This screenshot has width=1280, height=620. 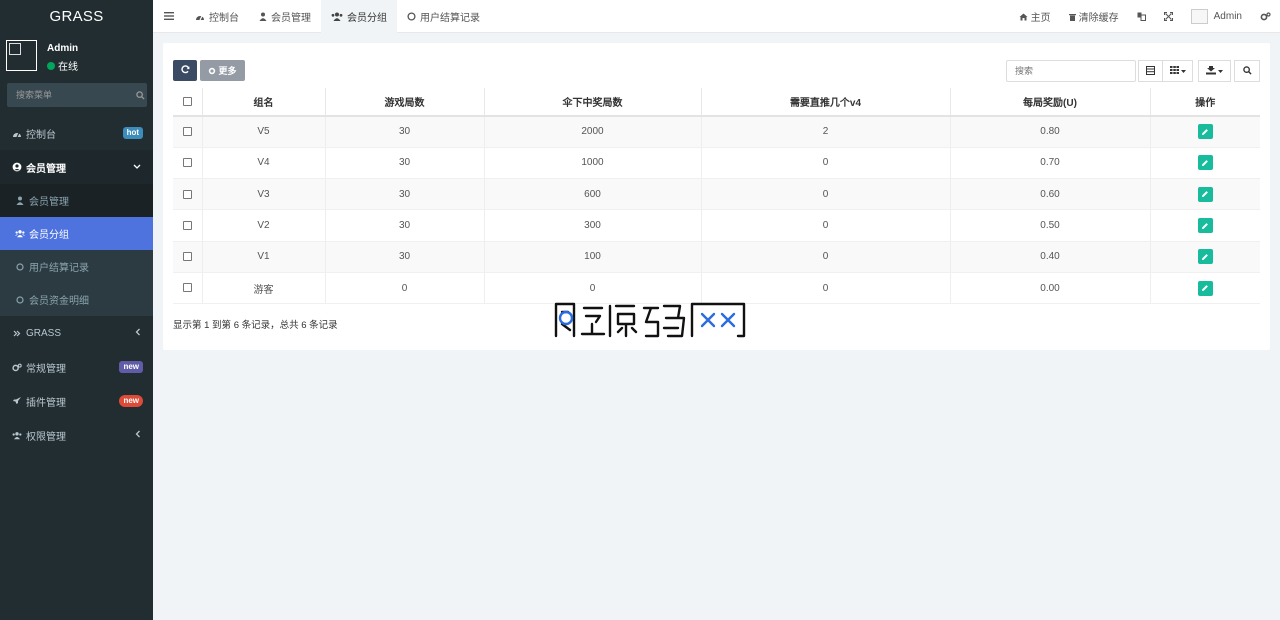 I want to click on fullscreen-icon, so click(x=1168, y=16).